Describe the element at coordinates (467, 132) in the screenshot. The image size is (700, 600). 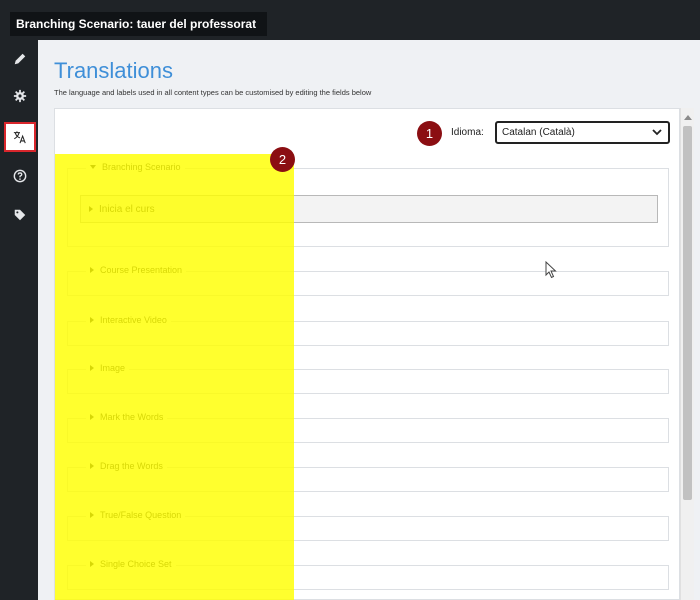
I see `language-label: Idioma:` at that location.